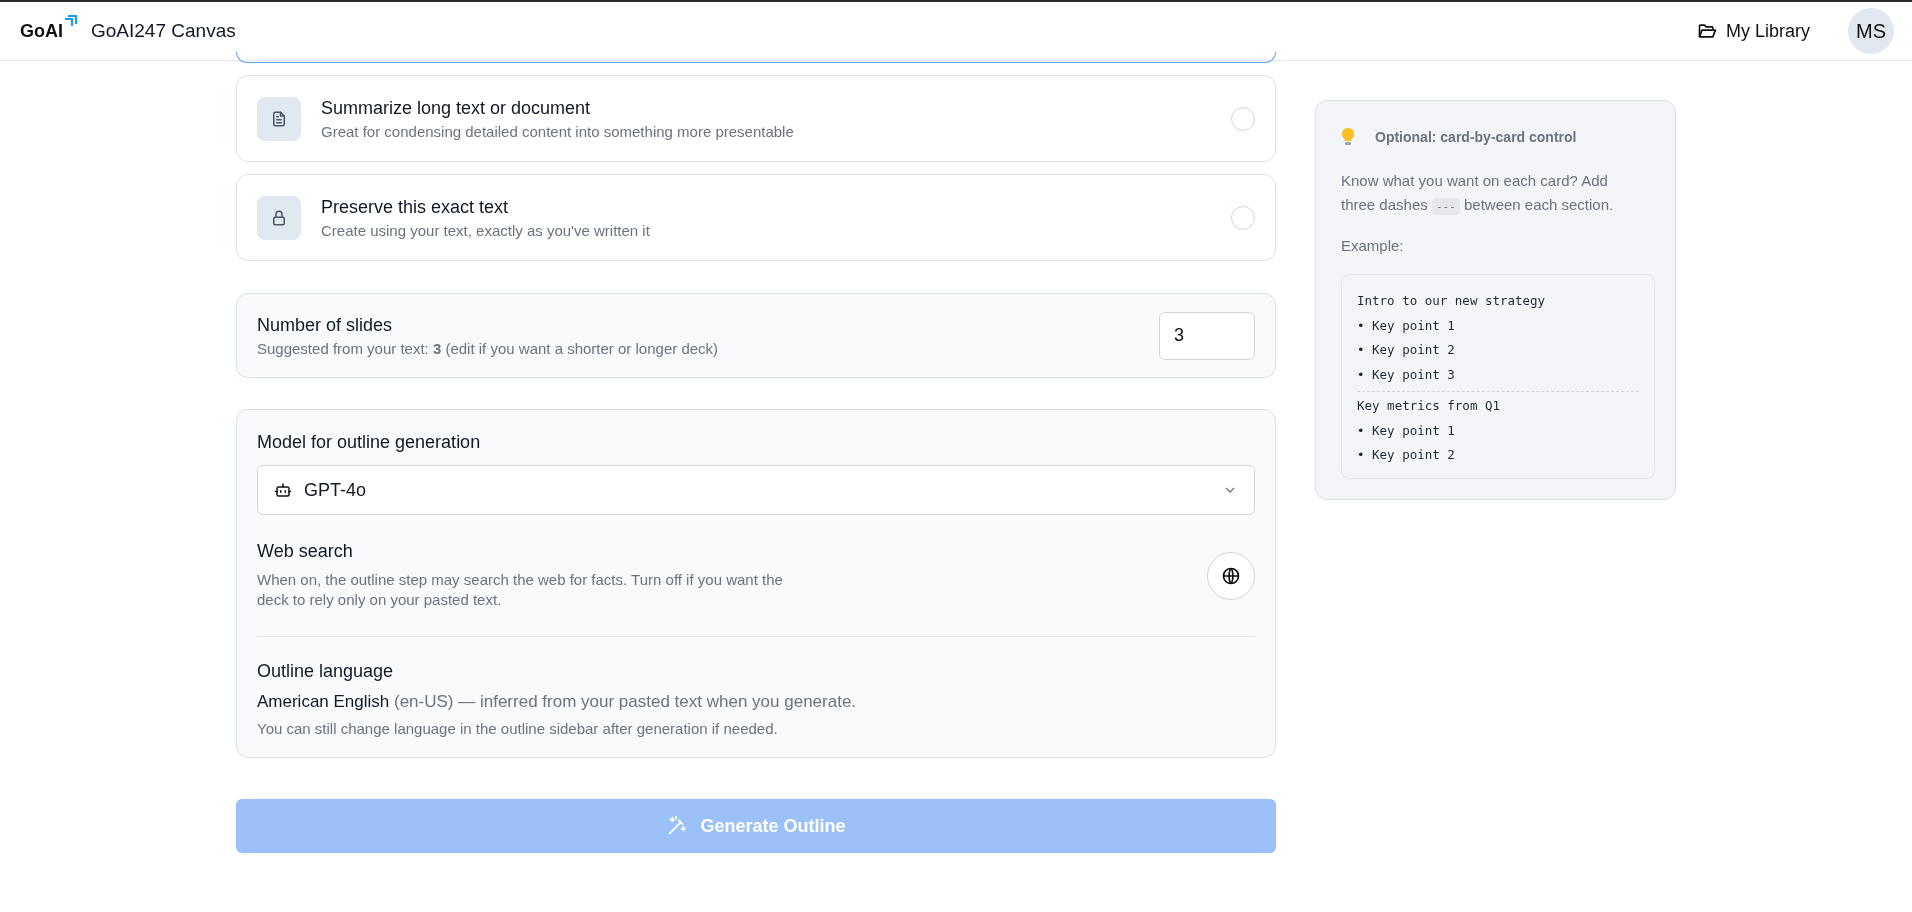 This screenshot has height=912, width=1912. What do you see at coordinates (1476, 137) in the screenshot?
I see `tip-title: Optional: card-by-card control` at bounding box center [1476, 137].